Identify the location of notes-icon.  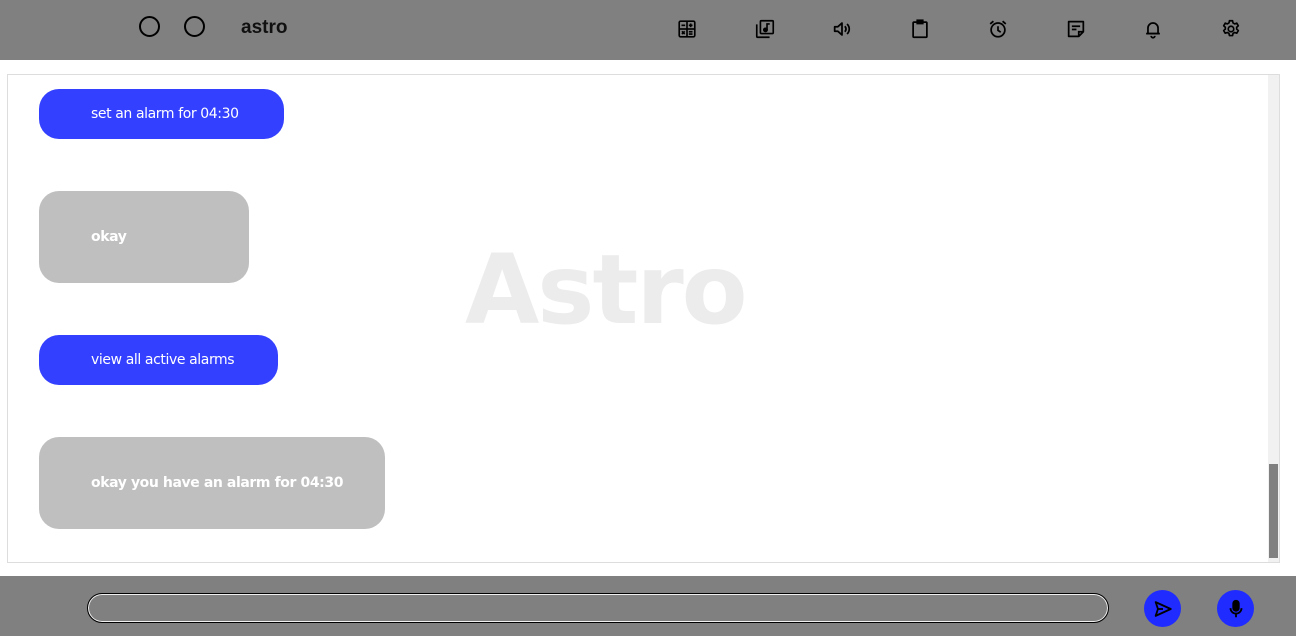
(1076, 29).